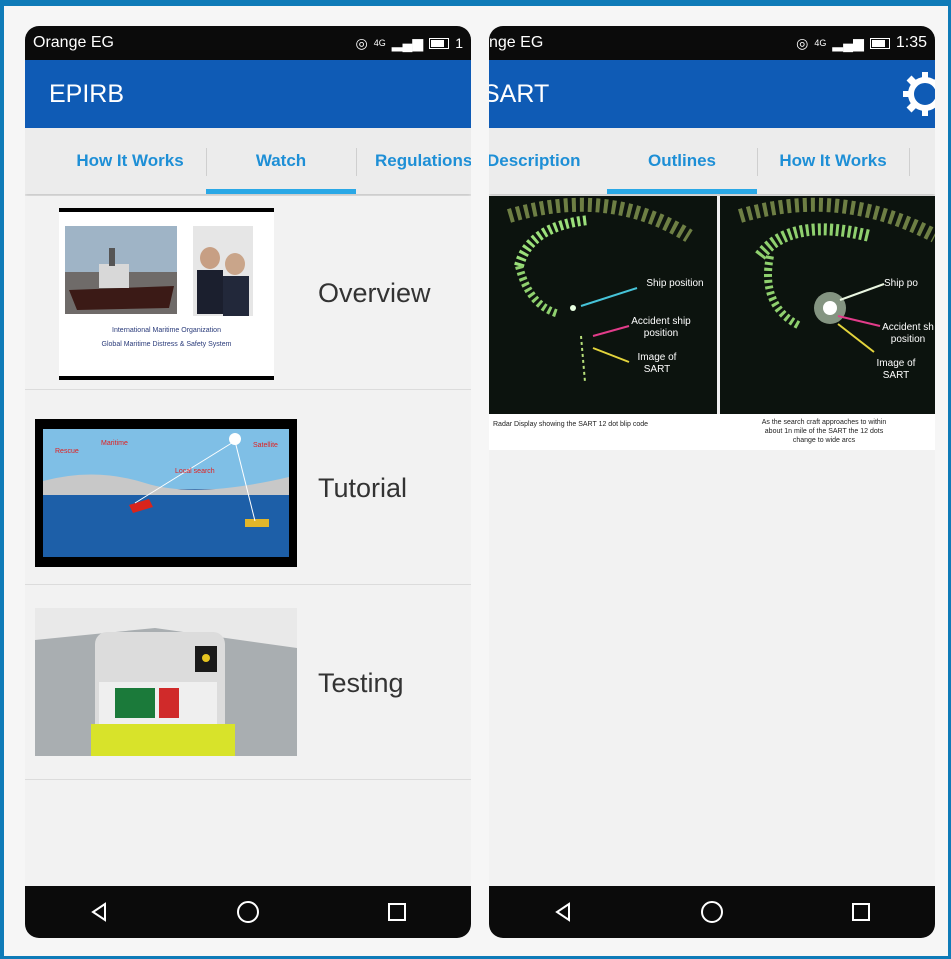 Image resolution: width=951 pixels, height=959 pixels. I want to click on clock: 1:35, so click(911, 42).